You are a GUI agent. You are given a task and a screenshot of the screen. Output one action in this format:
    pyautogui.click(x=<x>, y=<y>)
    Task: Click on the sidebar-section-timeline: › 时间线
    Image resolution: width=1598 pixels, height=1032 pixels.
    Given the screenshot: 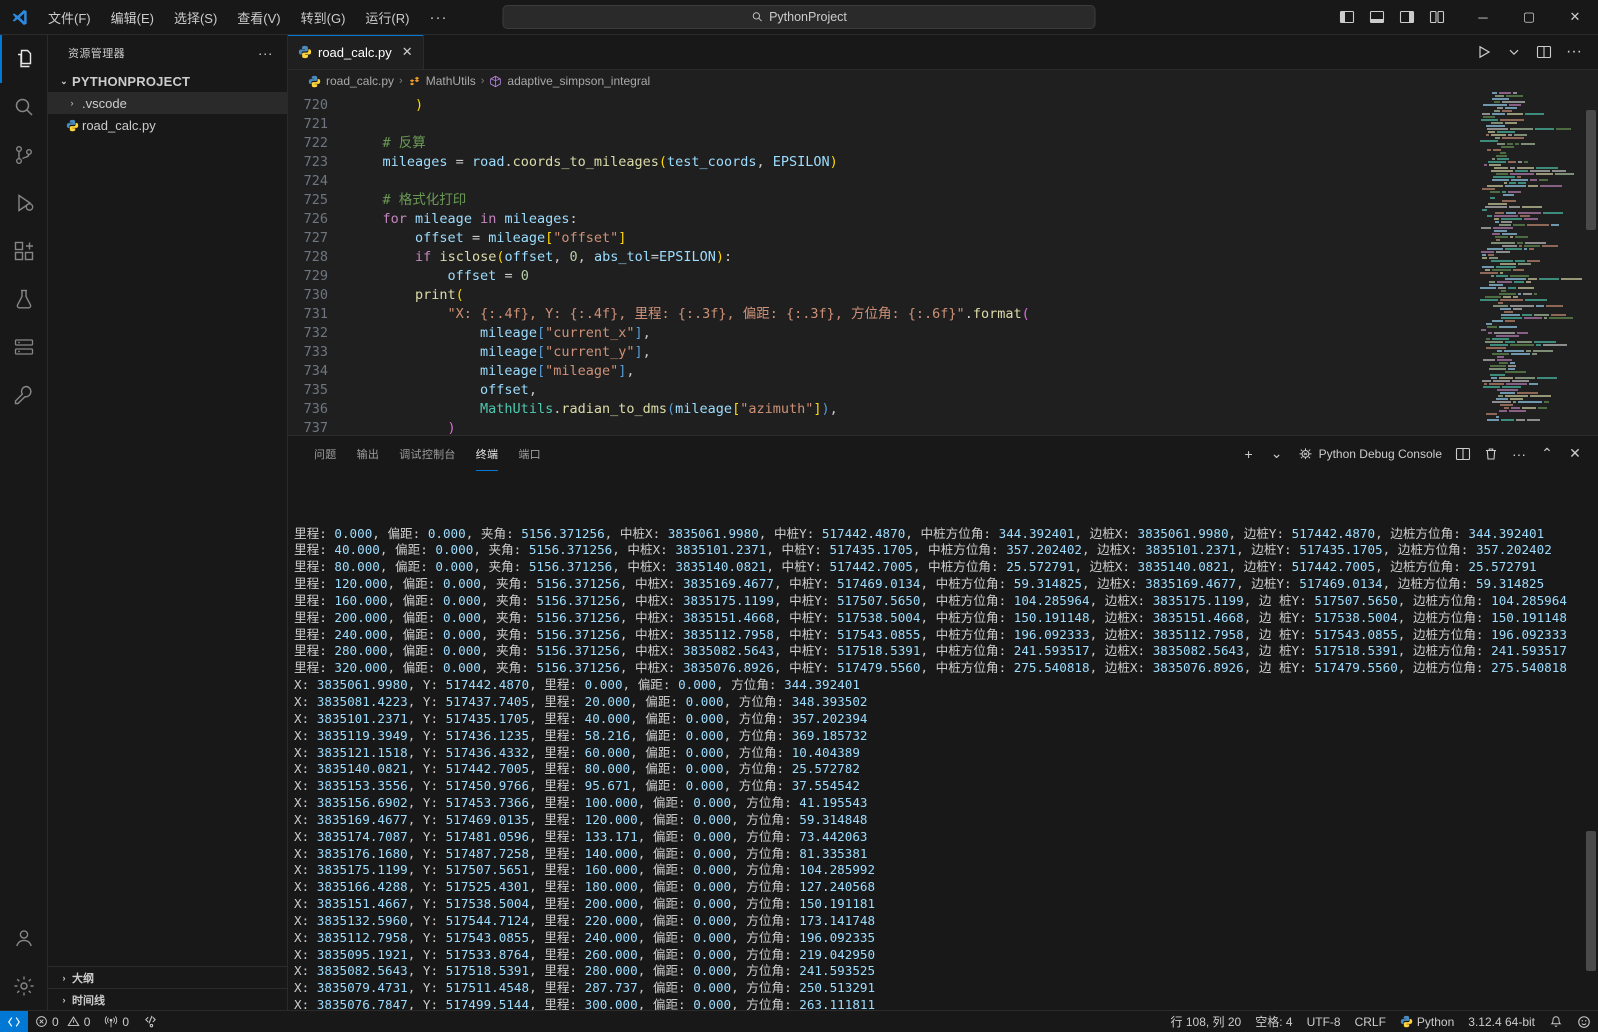 What is the action you would take?
    pyautogui.click(x=167, y=999)
    